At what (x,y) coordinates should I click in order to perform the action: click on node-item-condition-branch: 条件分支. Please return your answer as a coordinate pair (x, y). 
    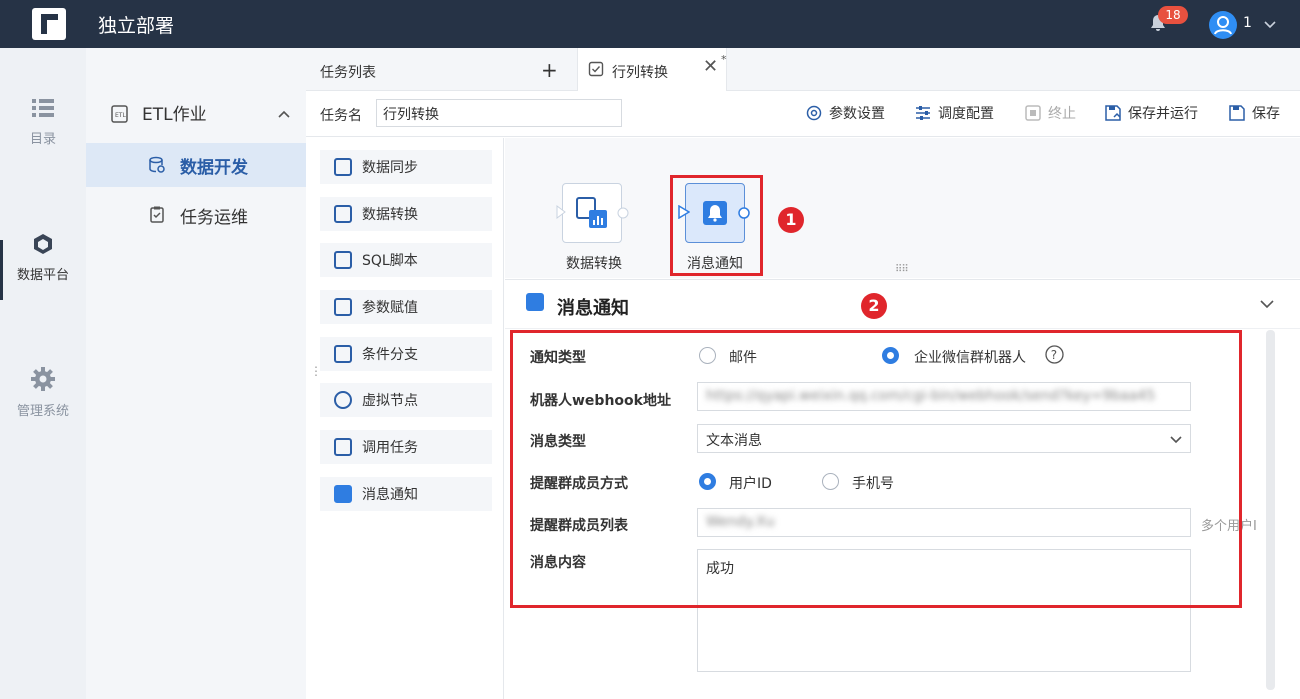
    Looking at the image, I should click on (406, 354).